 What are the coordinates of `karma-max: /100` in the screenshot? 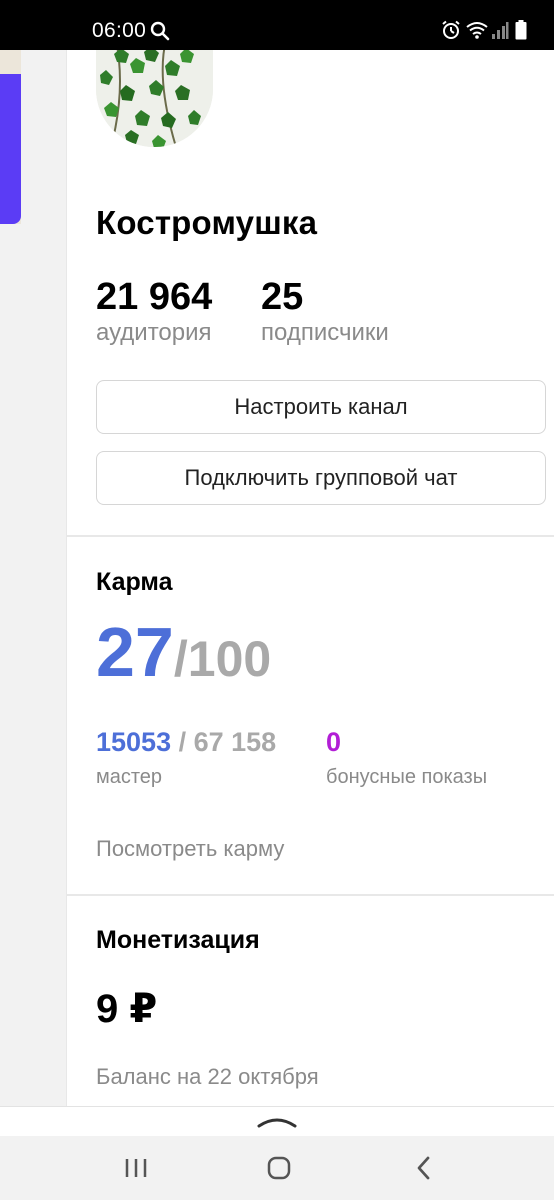 It's located at (222, 659).